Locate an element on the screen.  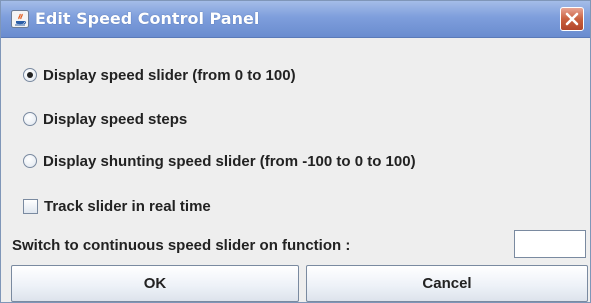
close-icon is located at coordinates (572, 19).